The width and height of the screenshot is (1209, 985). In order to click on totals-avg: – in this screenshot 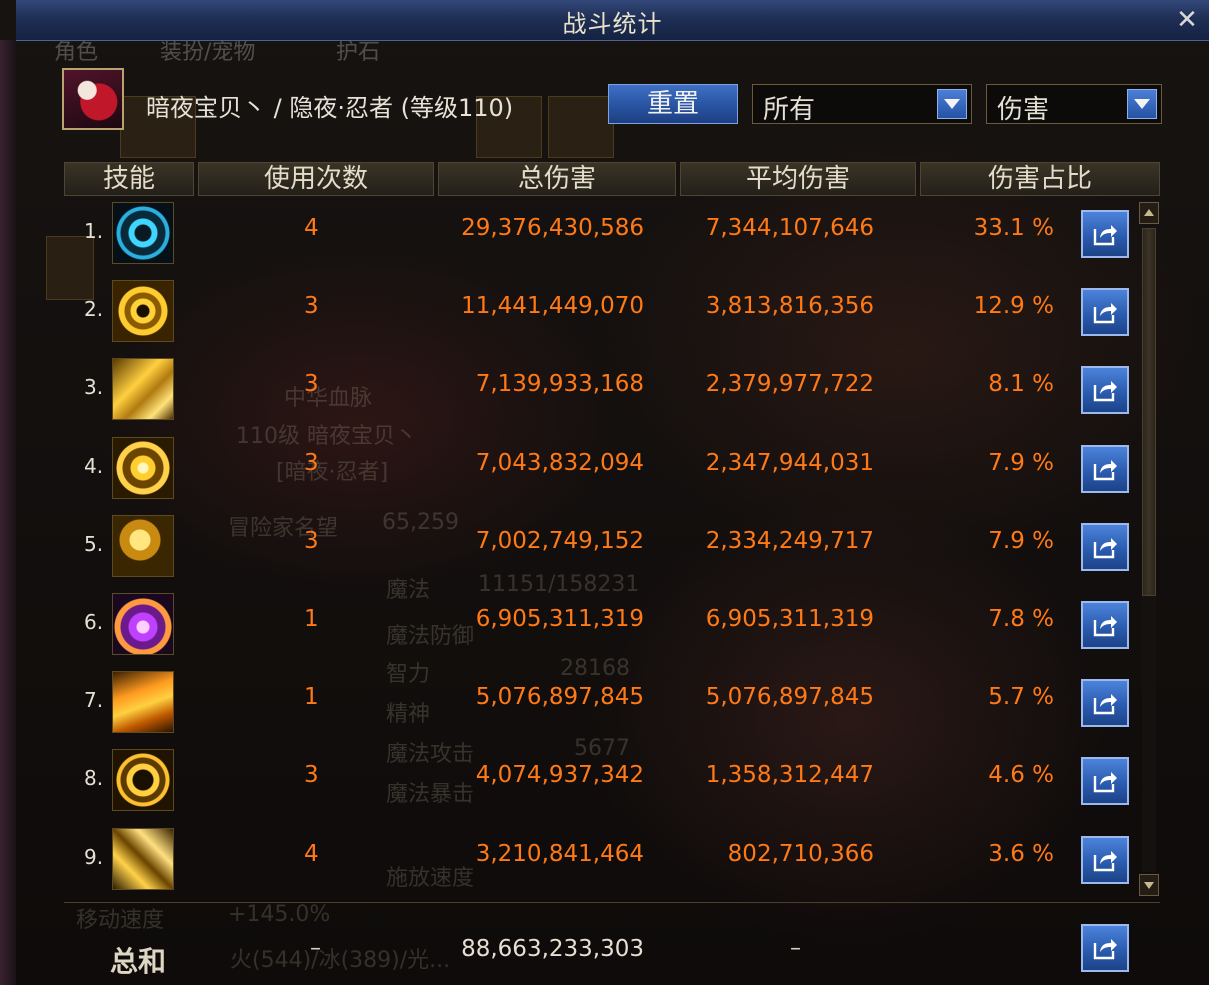, I will do `click(795, 948)`.